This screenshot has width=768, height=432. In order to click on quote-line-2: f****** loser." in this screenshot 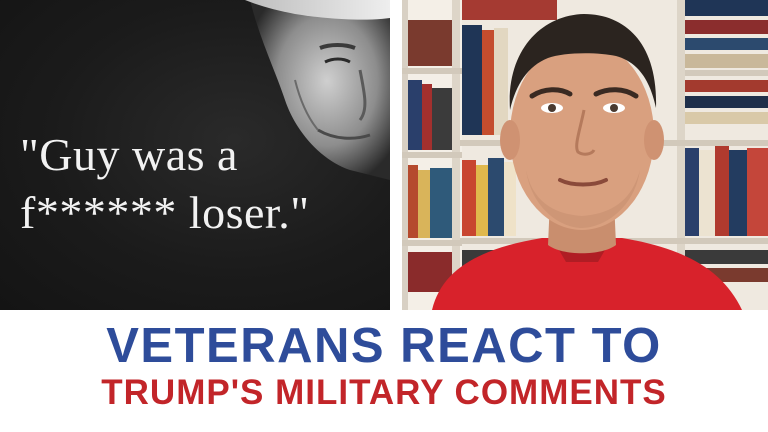, I will do `click(165, 212)`.